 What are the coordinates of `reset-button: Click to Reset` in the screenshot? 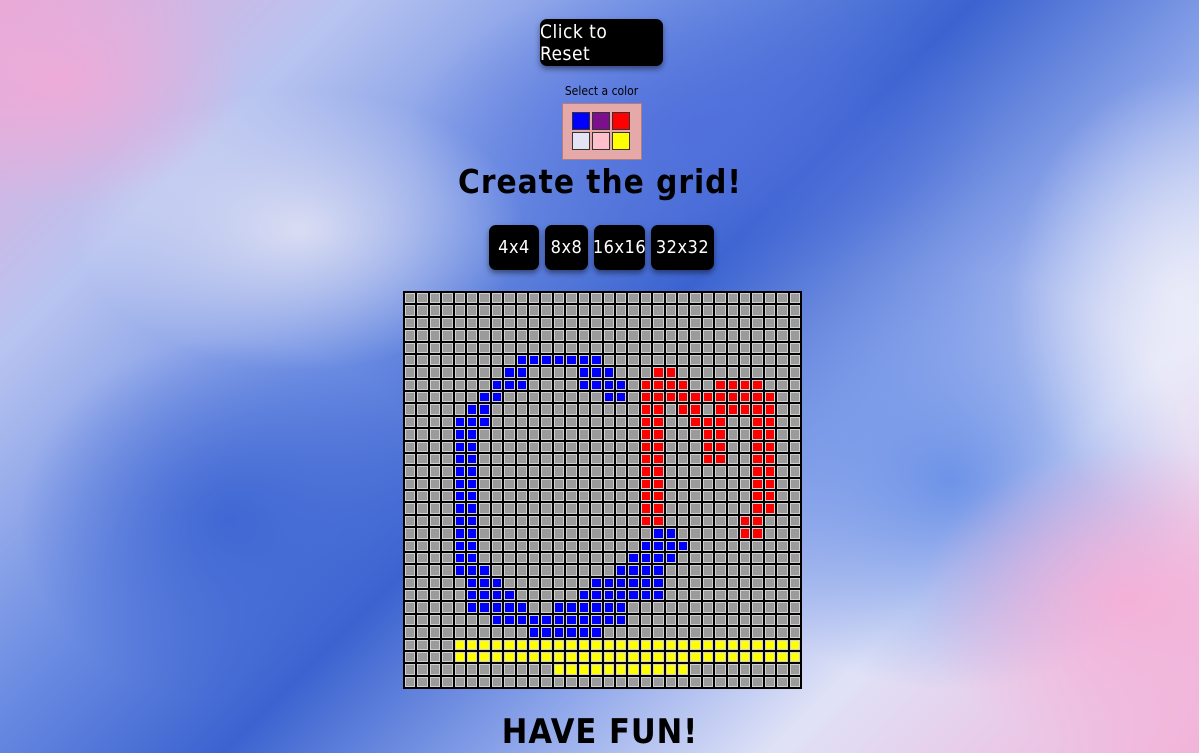 It's located at (601, 42).